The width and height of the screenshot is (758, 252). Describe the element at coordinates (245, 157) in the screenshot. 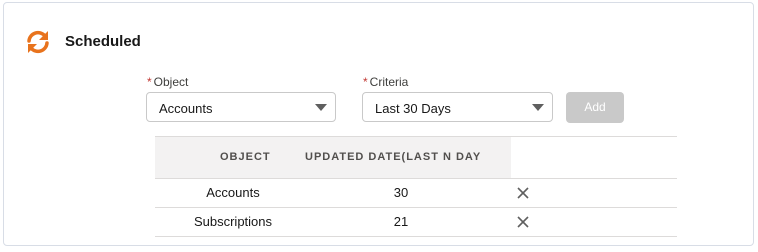

I see `column-header-object: OBJECT` at that location.